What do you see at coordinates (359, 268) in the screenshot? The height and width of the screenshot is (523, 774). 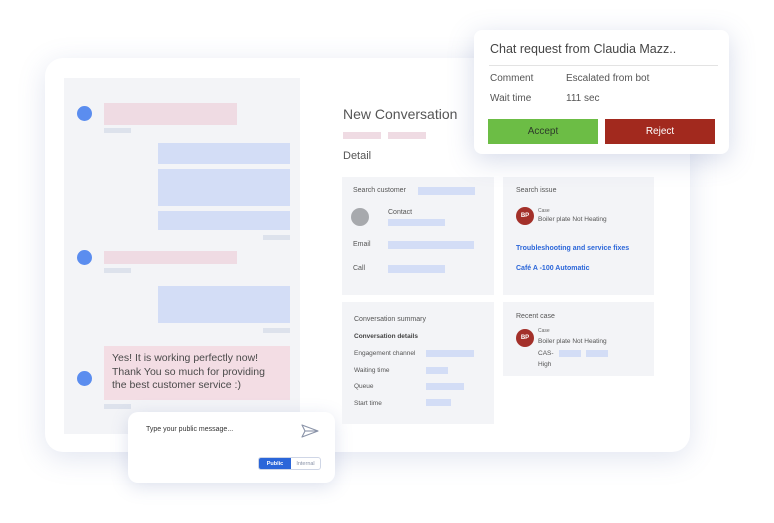 I see `call-label: Call` at bounding box center [359, 268].